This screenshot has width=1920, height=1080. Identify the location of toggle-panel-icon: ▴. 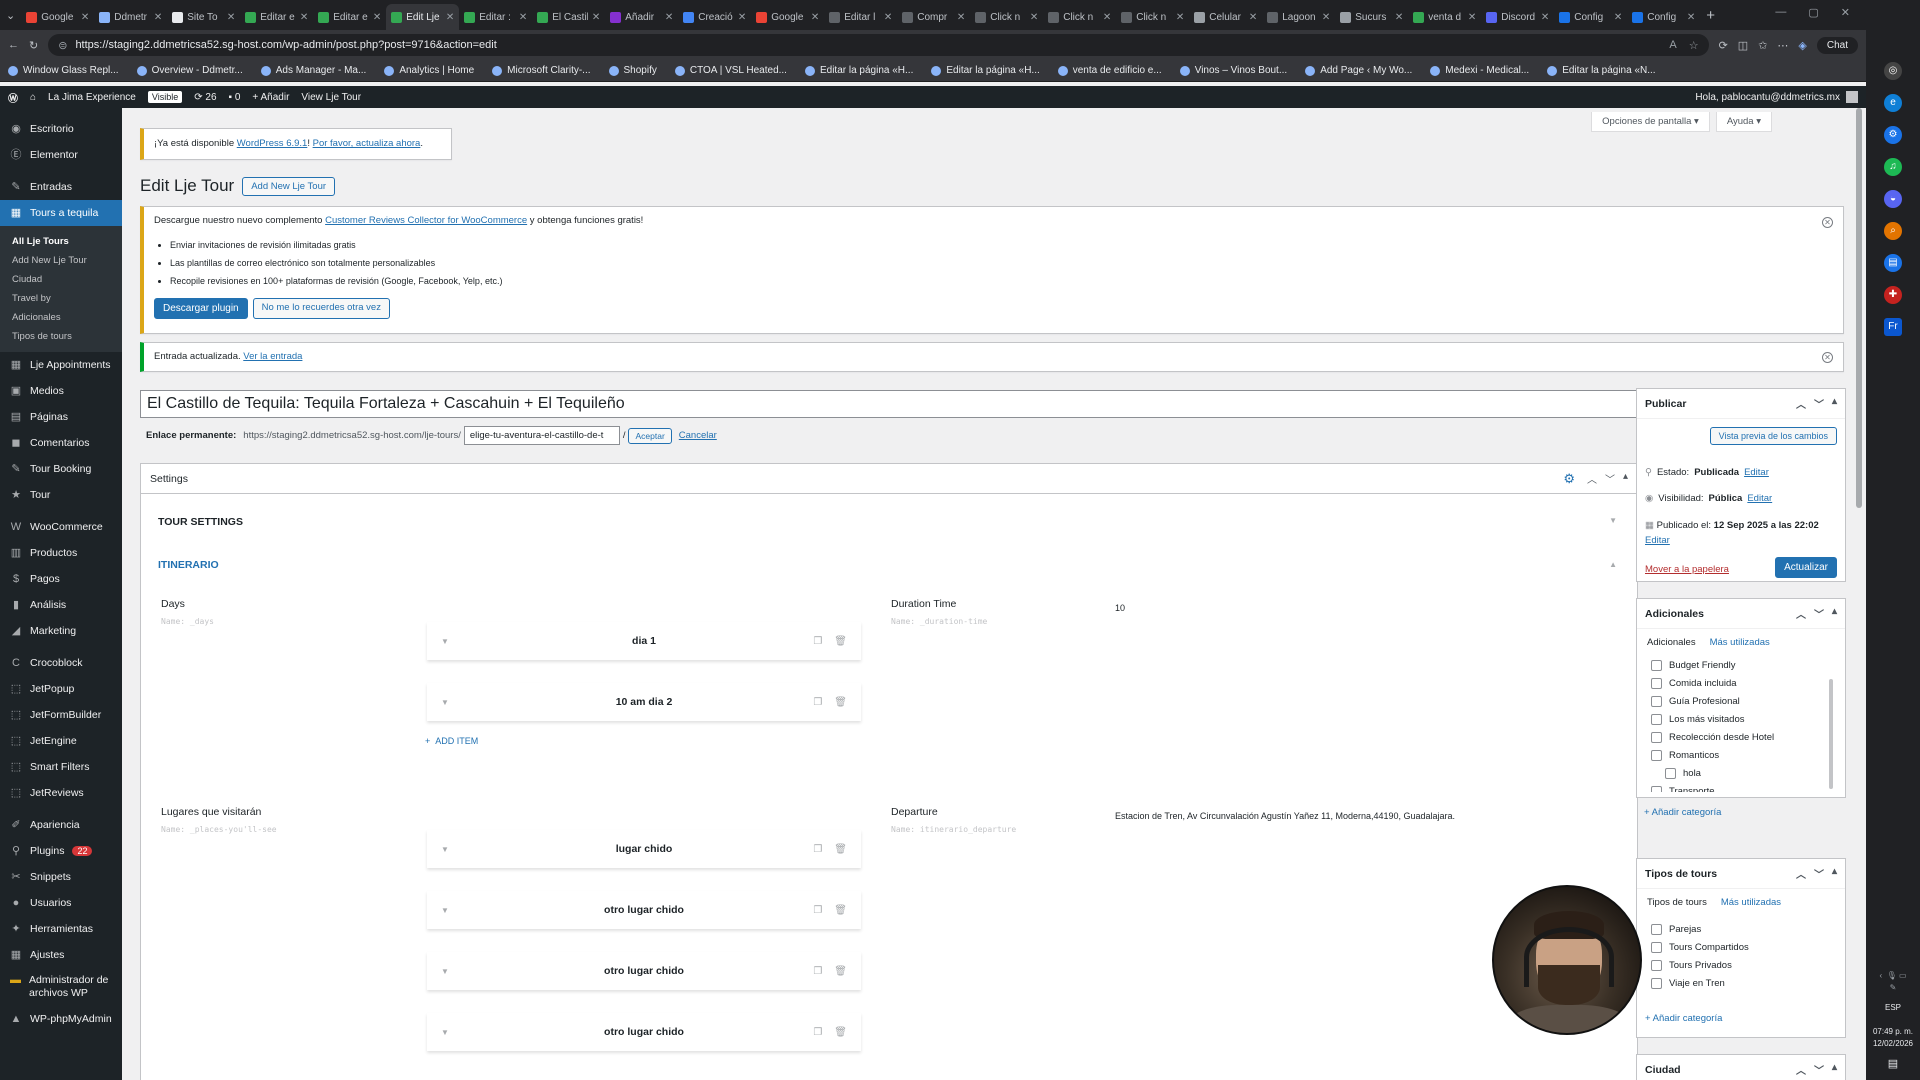
(1834, 873).